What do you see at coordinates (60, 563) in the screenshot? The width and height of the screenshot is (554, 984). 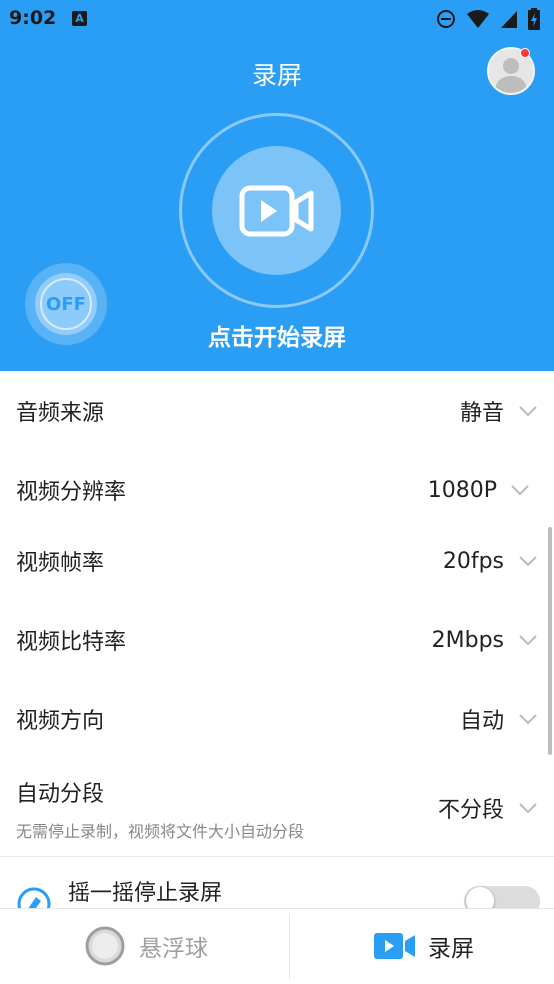 I see `setting-label: 视频帧率` at bounding box center [60, 563].